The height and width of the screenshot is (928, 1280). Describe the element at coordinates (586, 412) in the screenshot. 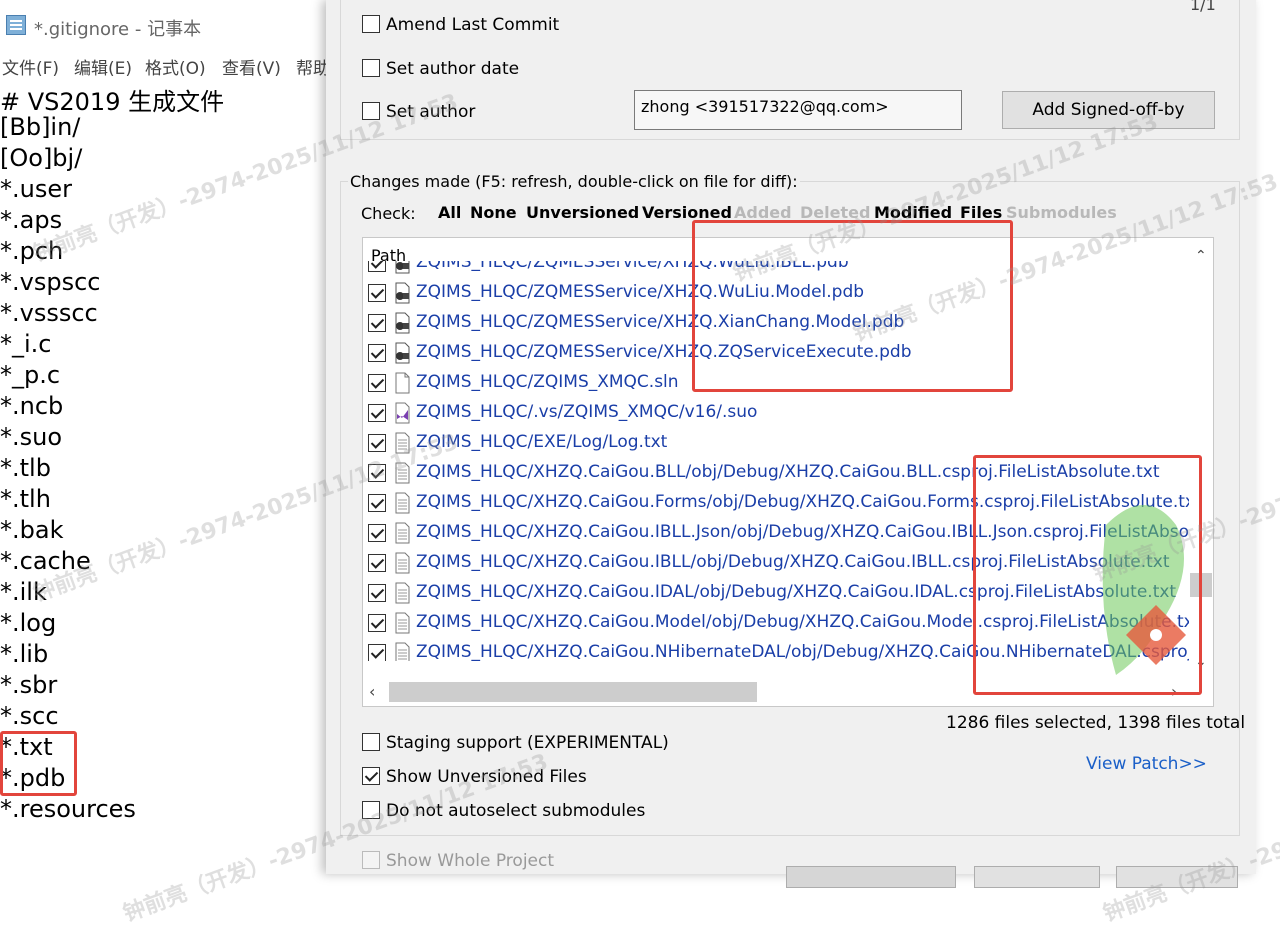

I see `file-path: ZQIMS_HLQC/.vs/ZQIMS_XMQC/v16/.suo` at that location.